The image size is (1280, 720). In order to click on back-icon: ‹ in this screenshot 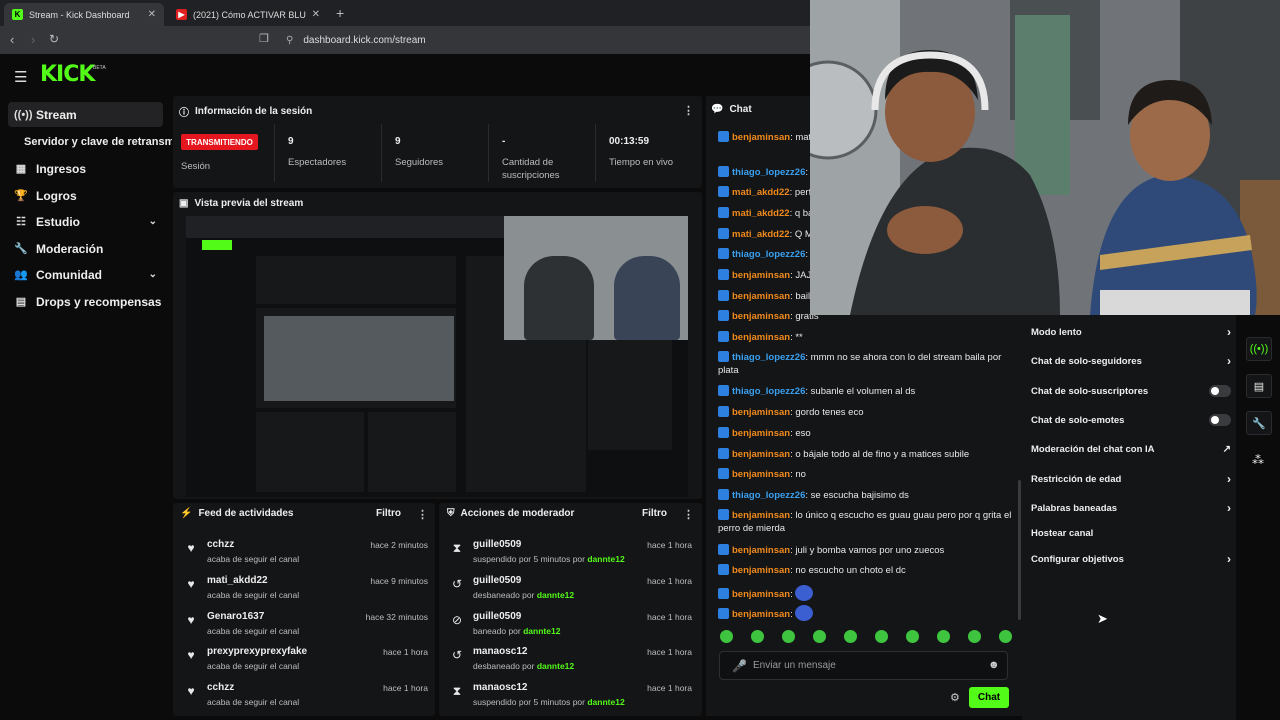, I will do `click(12, 39)`.